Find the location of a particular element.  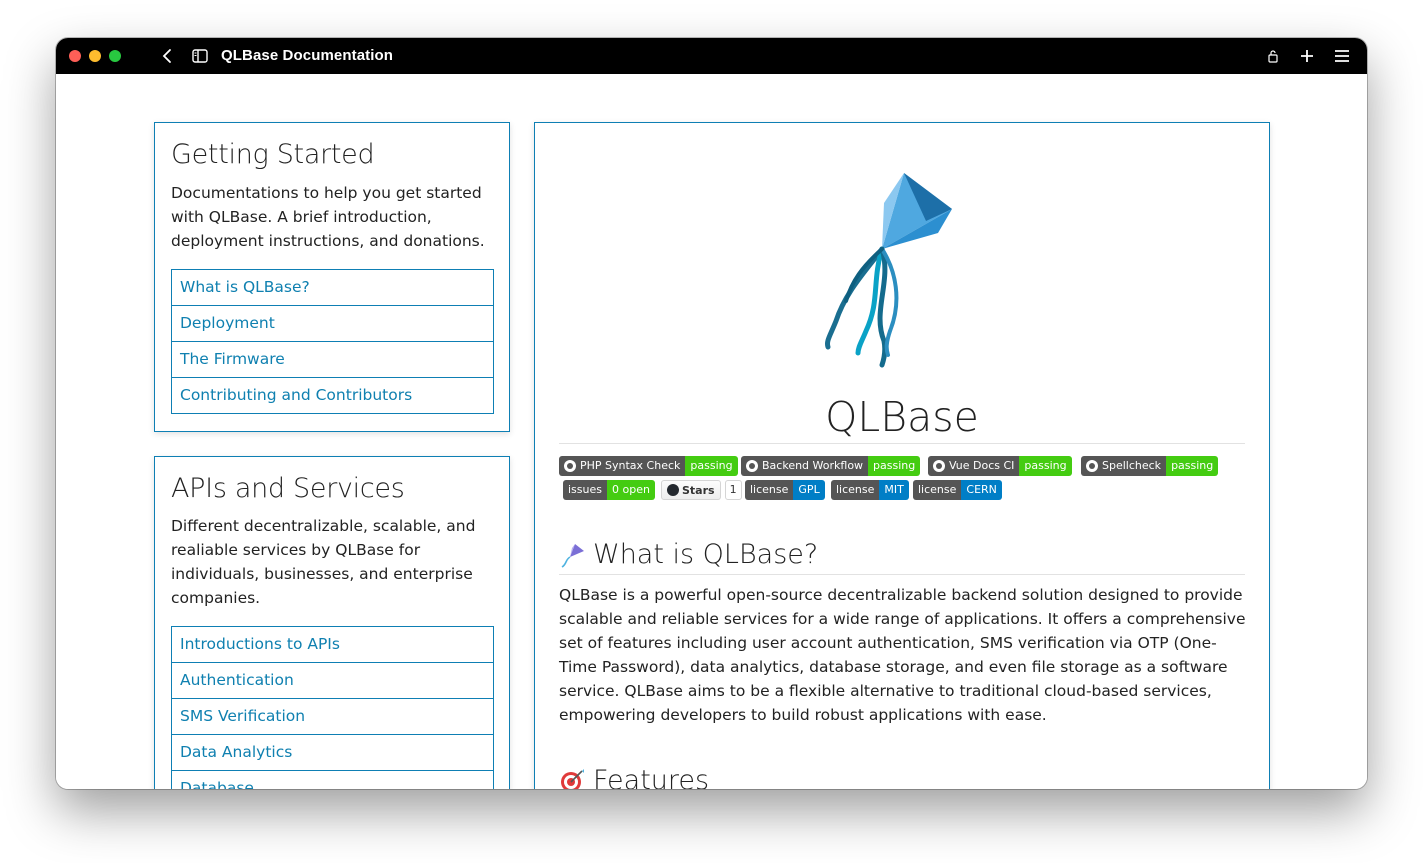

new-tab-button is located at coordinates (1307, 56).